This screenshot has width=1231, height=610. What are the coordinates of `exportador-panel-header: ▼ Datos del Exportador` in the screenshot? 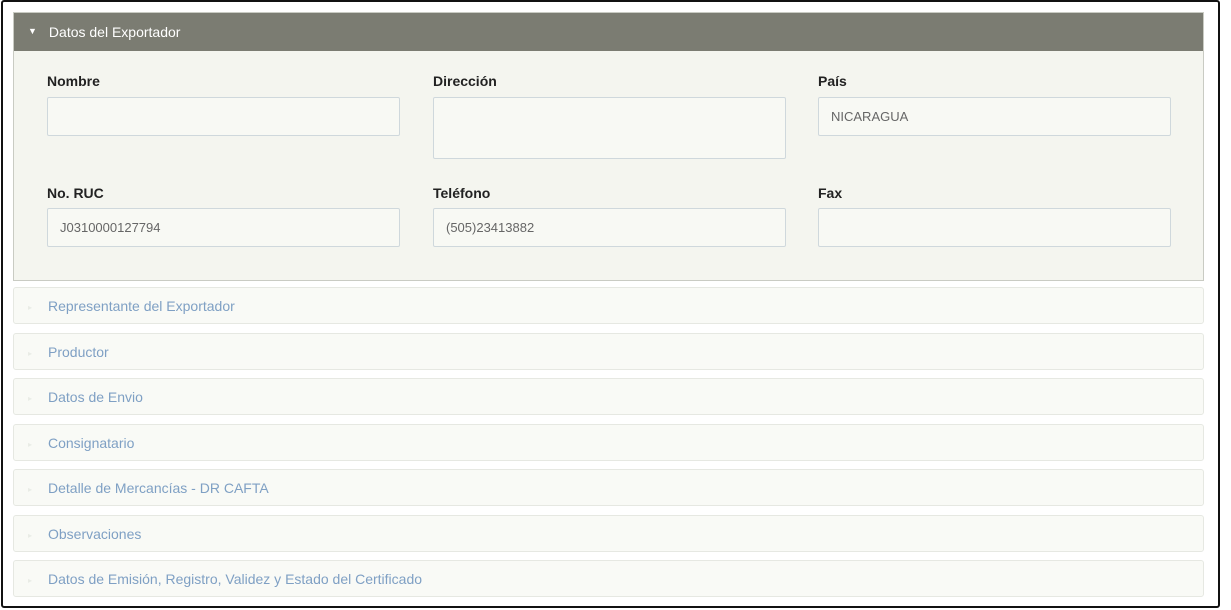 It's located at (608, 32).